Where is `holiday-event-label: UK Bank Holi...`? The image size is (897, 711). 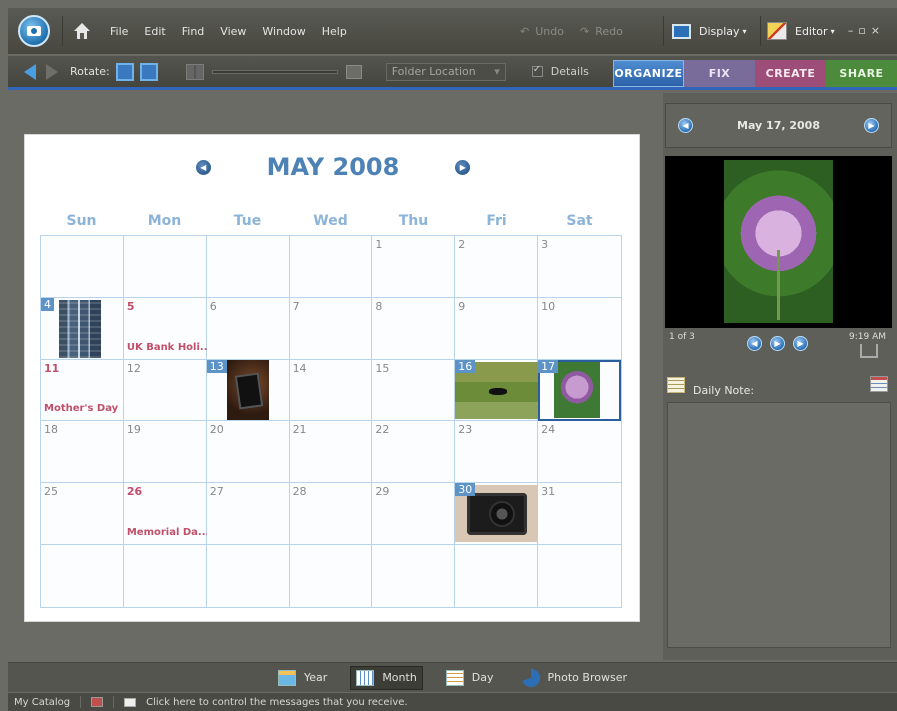
holiday-event-label: UK Bank Holi... is located at coordinates (169, 347).